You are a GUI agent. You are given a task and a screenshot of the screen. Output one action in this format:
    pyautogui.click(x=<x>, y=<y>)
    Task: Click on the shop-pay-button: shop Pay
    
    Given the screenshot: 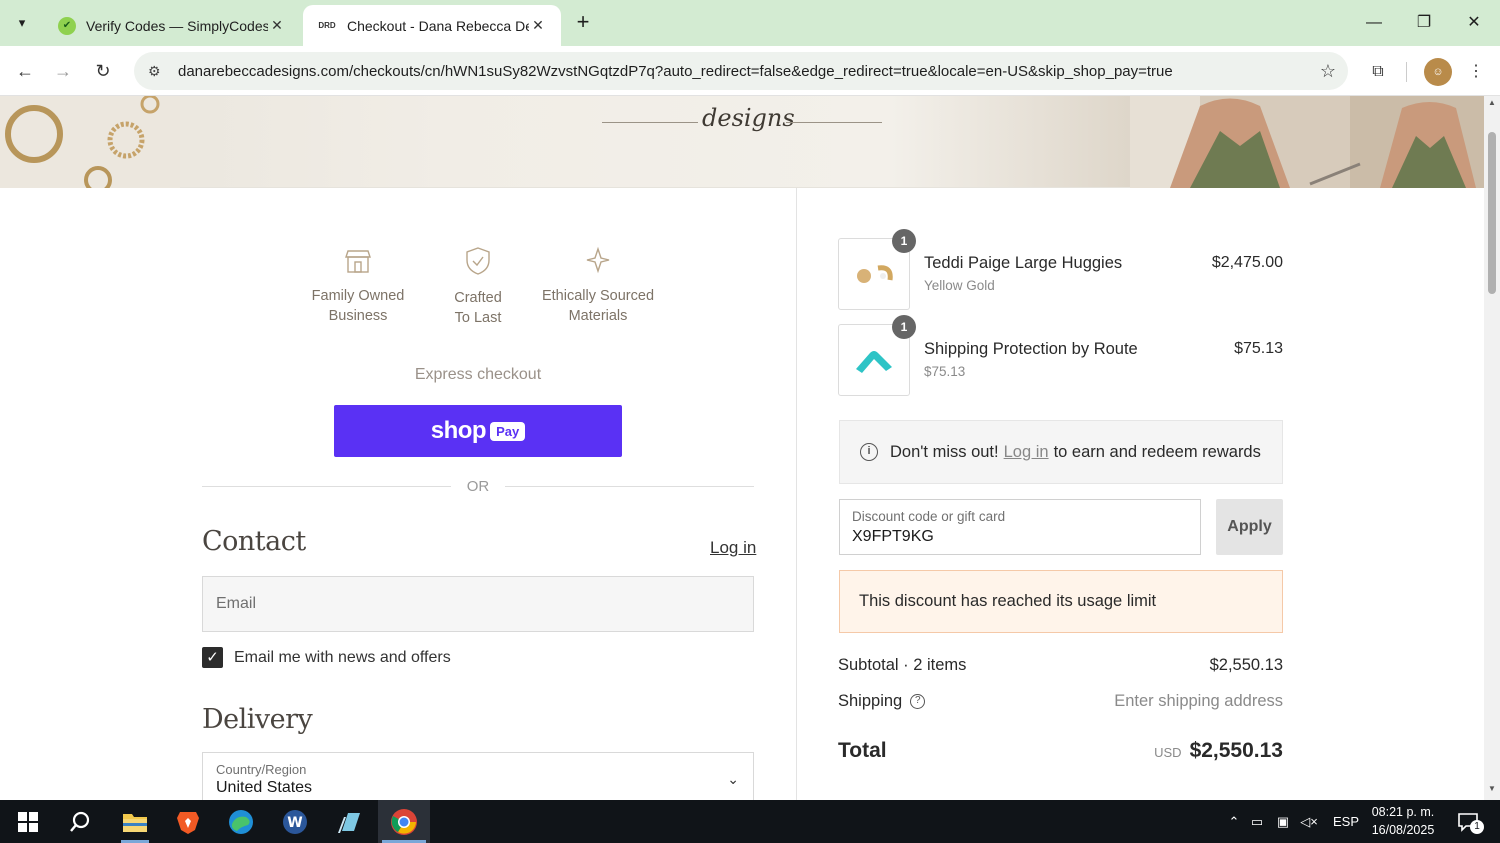 What is the action you would take?
    pyautogui.click(x=478, y=431)
    